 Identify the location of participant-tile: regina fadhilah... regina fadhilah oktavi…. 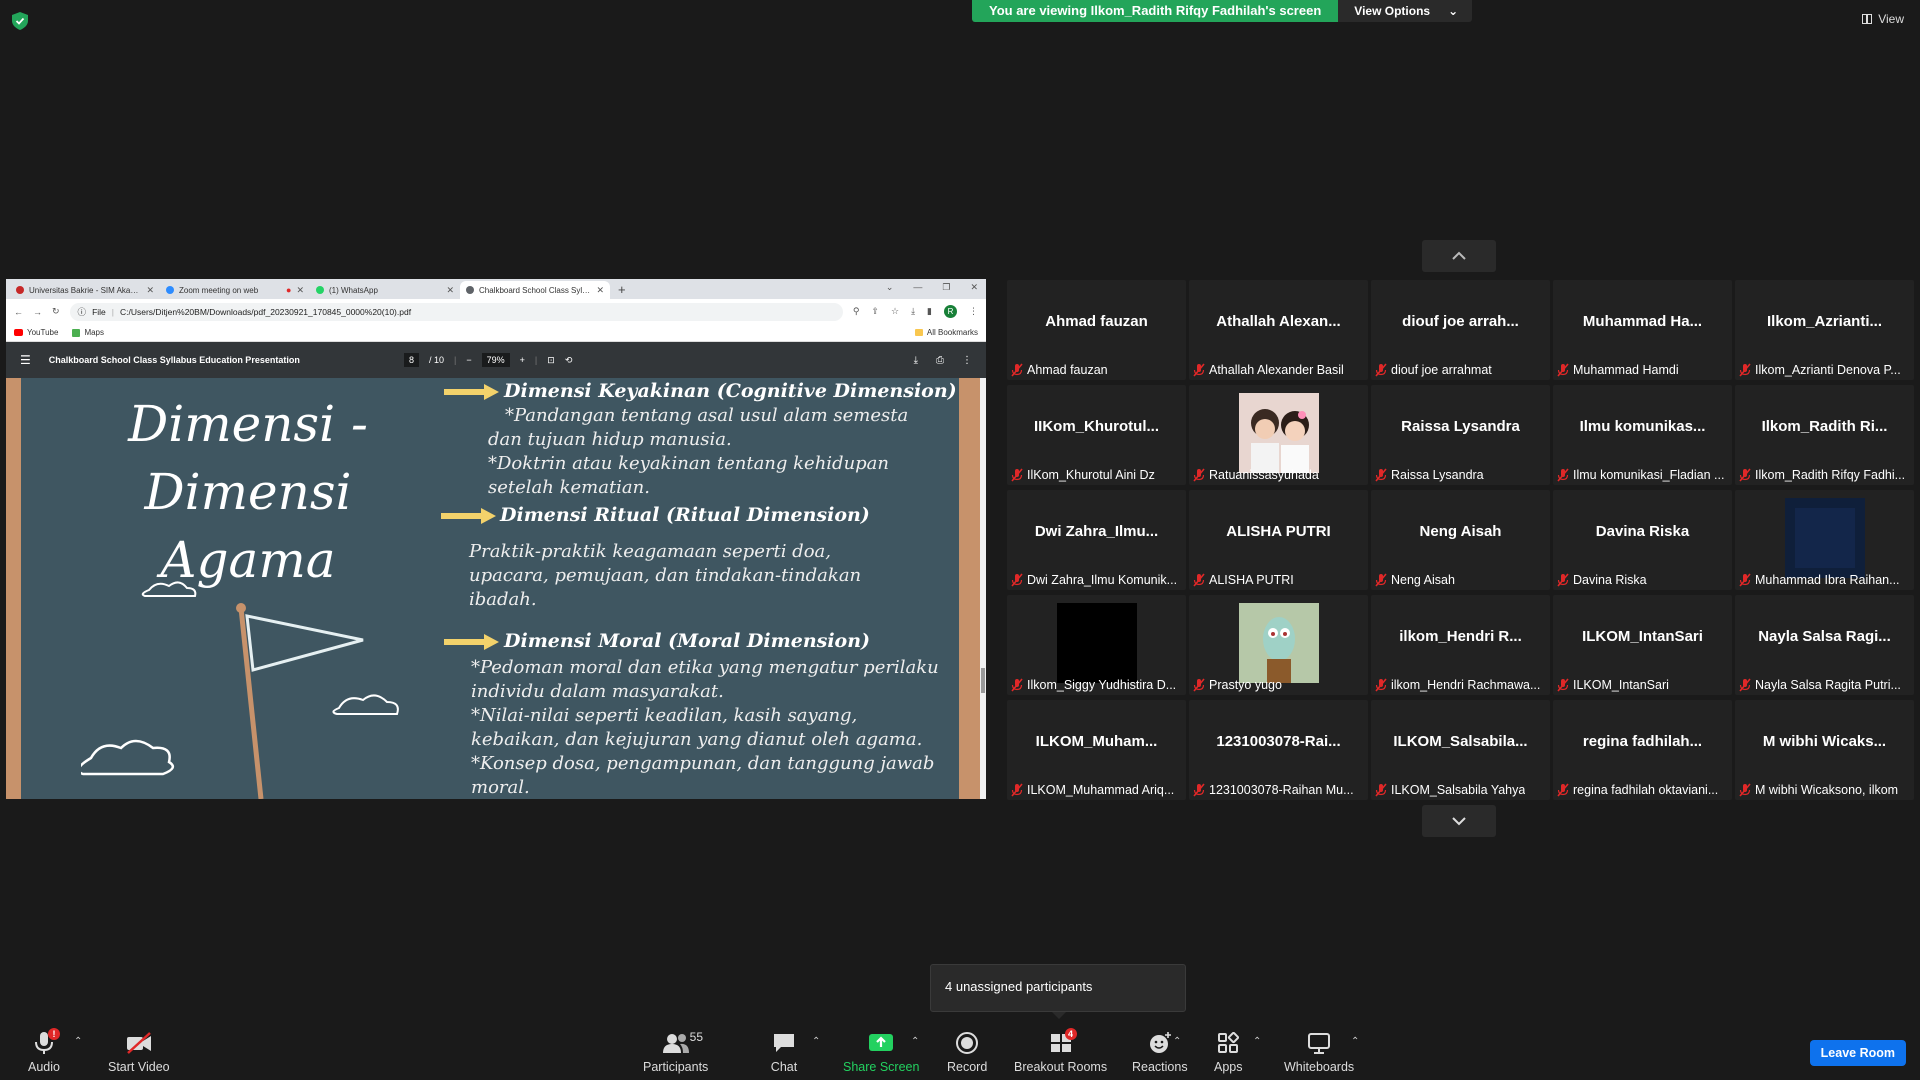
(1642, 750).